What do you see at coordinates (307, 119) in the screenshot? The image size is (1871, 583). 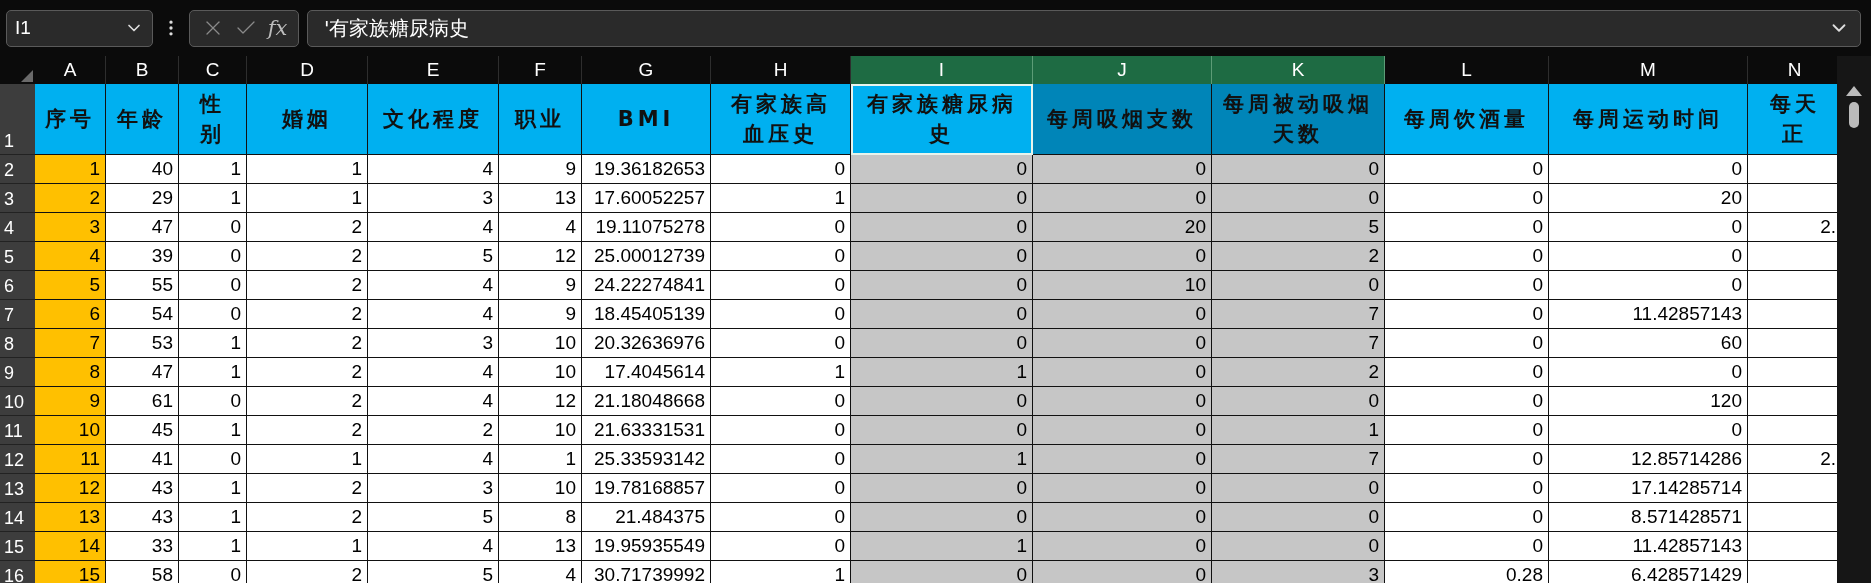 I see `heading-cell: 婚姻` at bounding box center [307, 119].